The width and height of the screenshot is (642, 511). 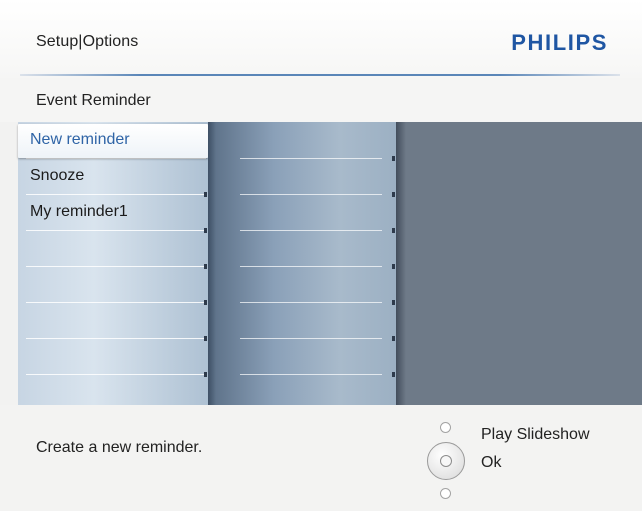 I want to click on navigation-wheel-icon, so click(x=446, y=461).